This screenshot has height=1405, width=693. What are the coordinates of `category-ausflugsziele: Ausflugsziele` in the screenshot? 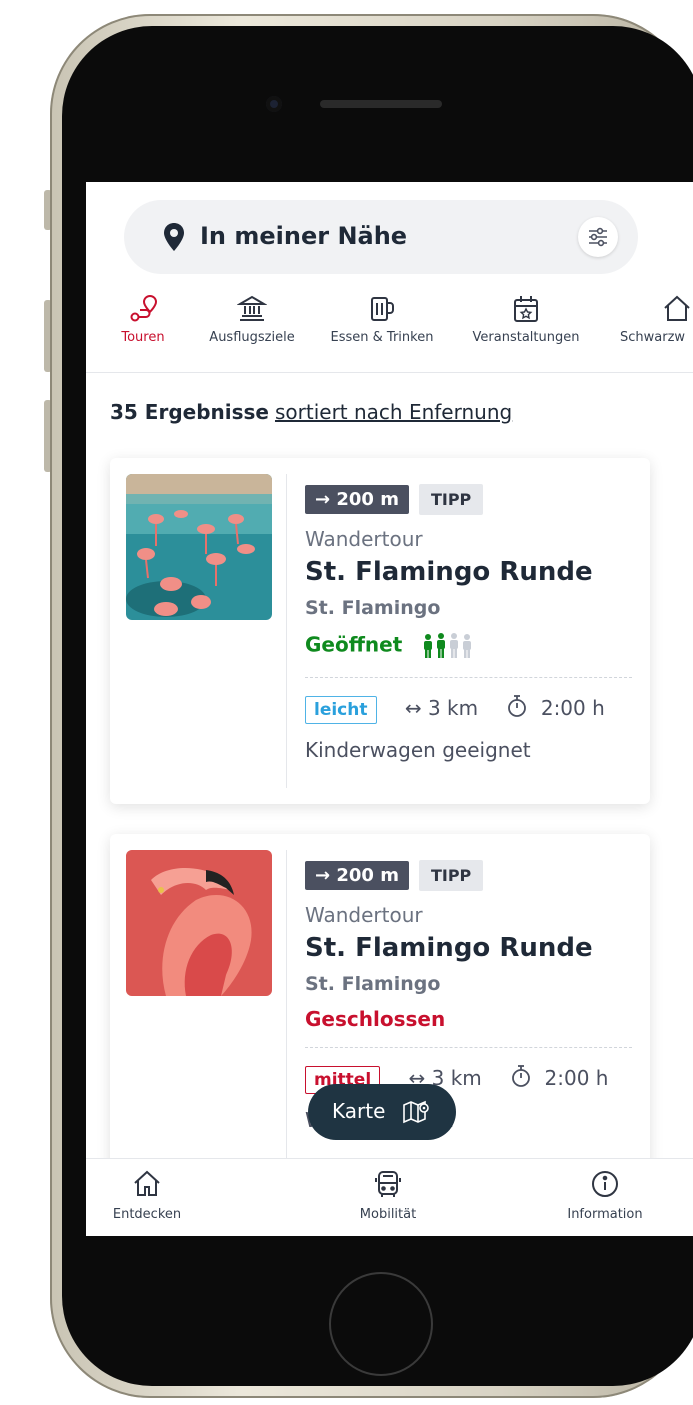 It's located at (252, 333).